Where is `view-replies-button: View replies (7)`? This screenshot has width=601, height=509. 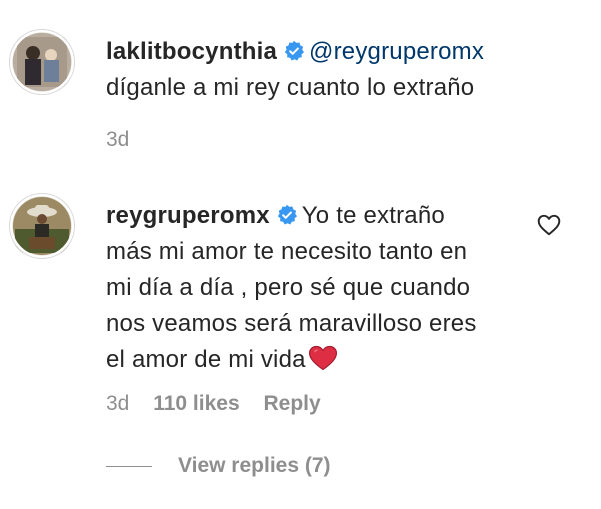 view-replies-button: View replies (7) is located at coordinates (218, 466).